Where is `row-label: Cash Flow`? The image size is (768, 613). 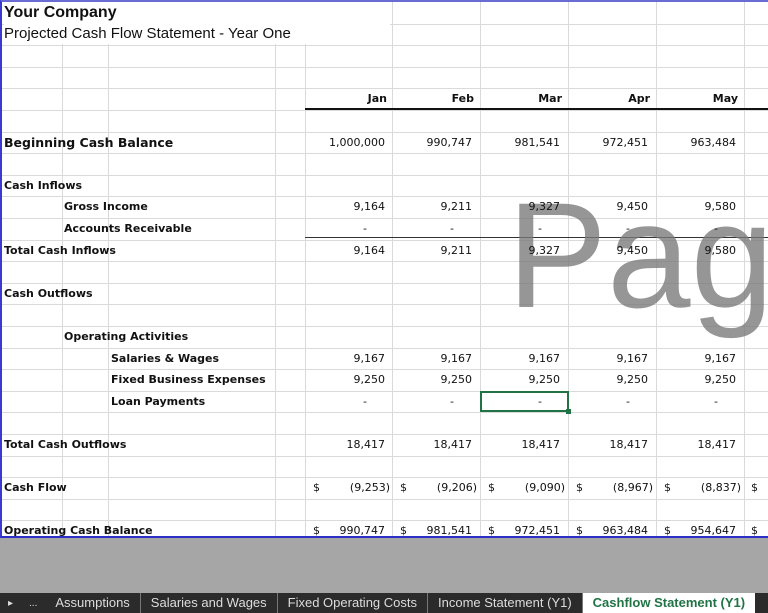
row-label: Cash Flow is located at coordinates (35, 487).